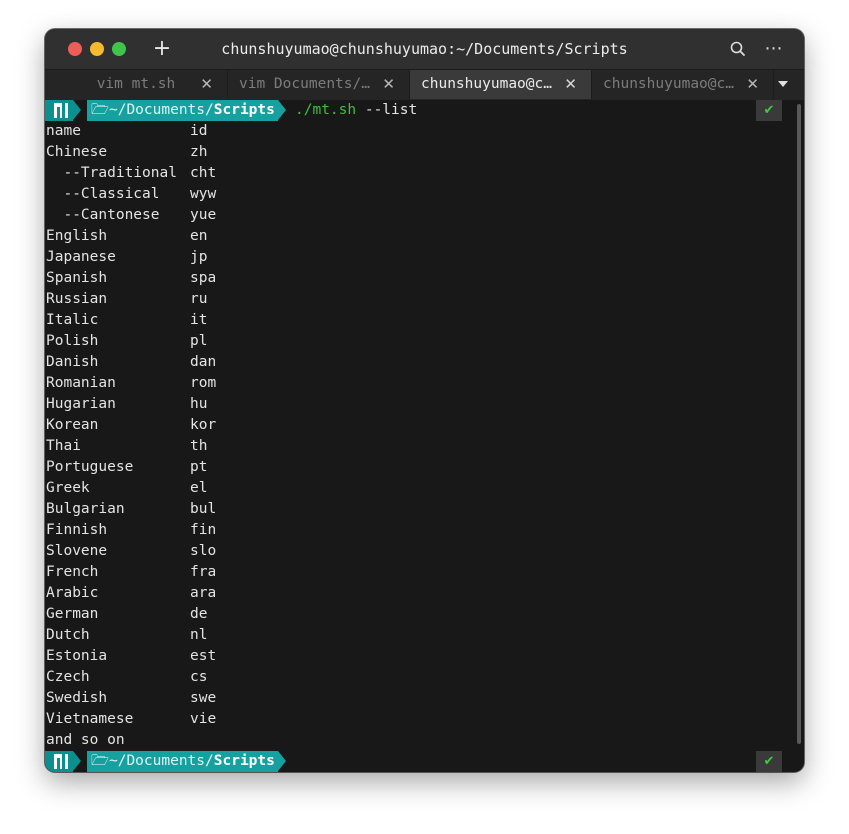 The width and height of the screenshot is (849, 834). Describe the element at coordinates (97, 49) in the screenshot. I see `minimize-window-button` at that location.